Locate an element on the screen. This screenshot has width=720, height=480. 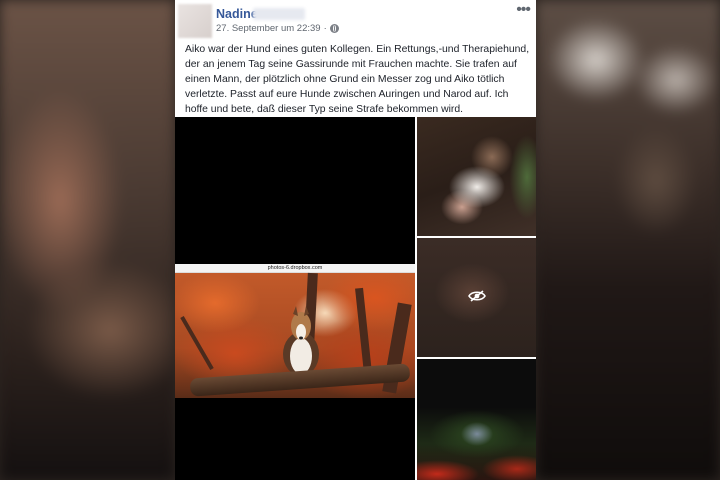
avatar is located at coordinates (195, 21).